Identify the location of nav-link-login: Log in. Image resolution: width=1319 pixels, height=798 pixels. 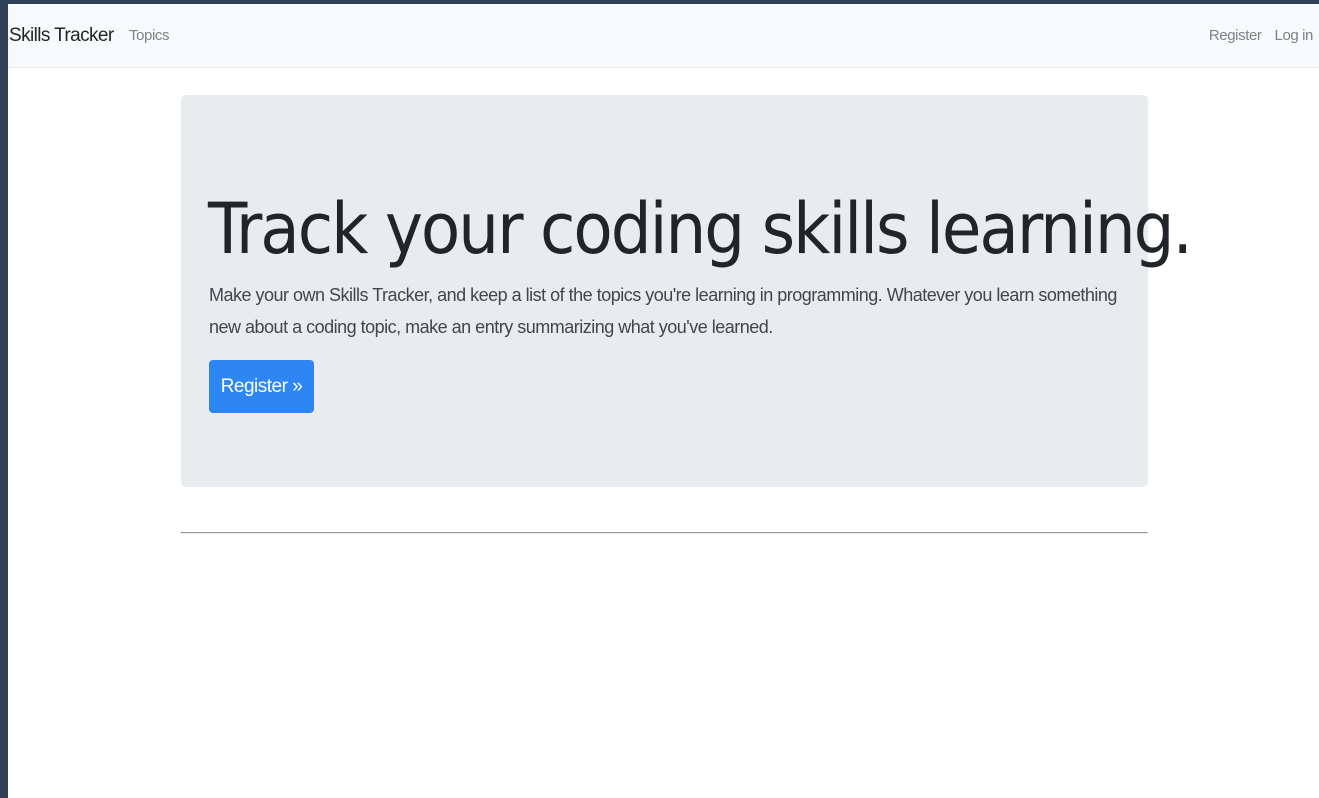
(1294, 35).